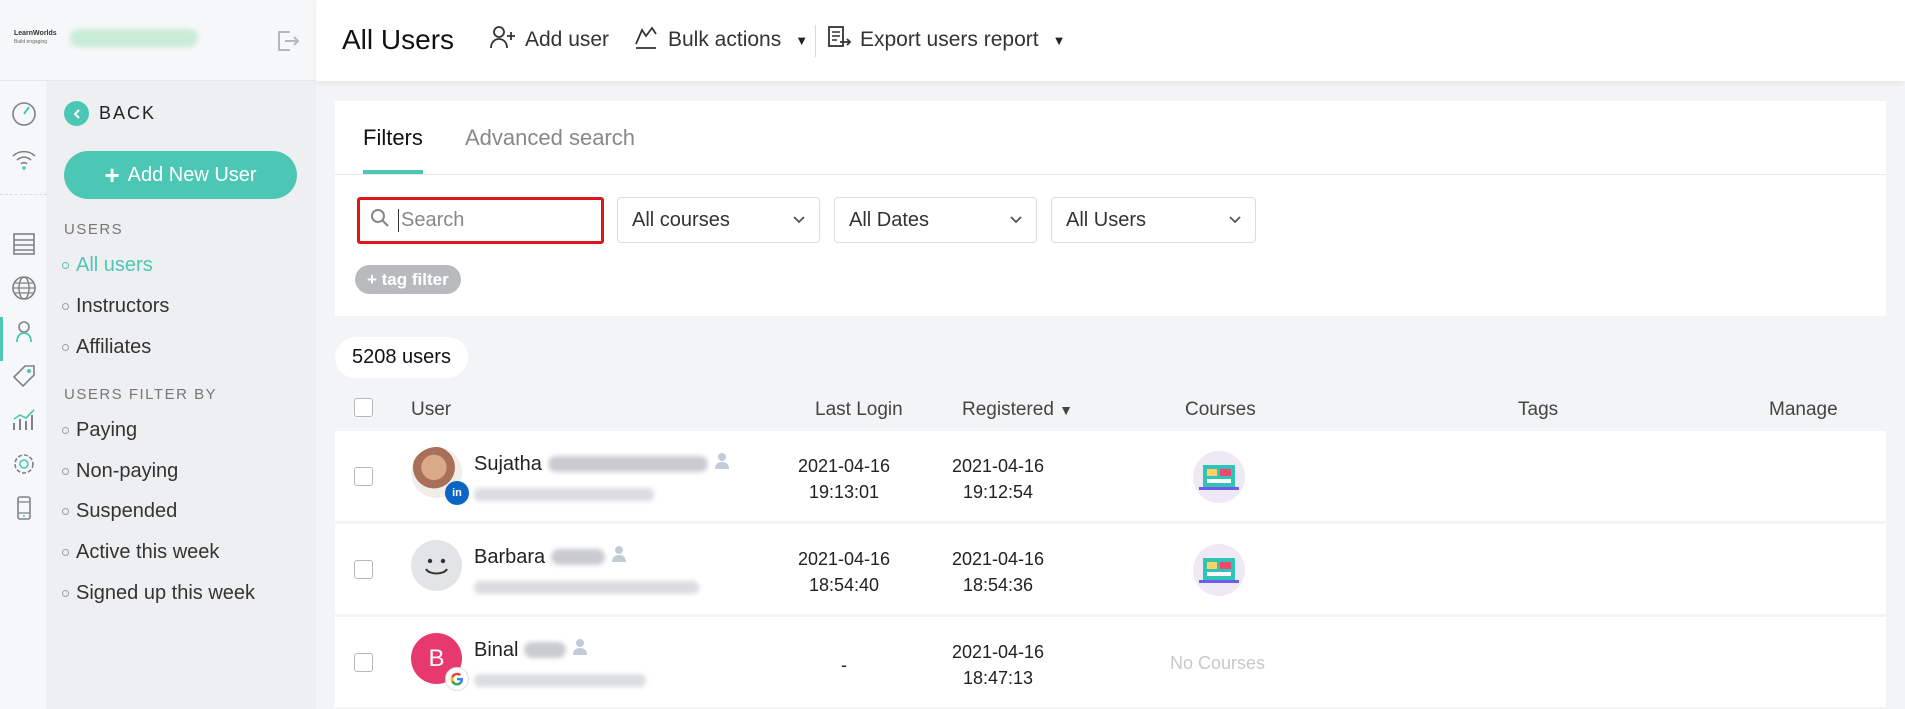 Image resolution: width=1905 pixels, height=709 pixels. Describe the element at coordinates (1106, 219) in the screenshot. I see `users-select-value: All Users` at that location.